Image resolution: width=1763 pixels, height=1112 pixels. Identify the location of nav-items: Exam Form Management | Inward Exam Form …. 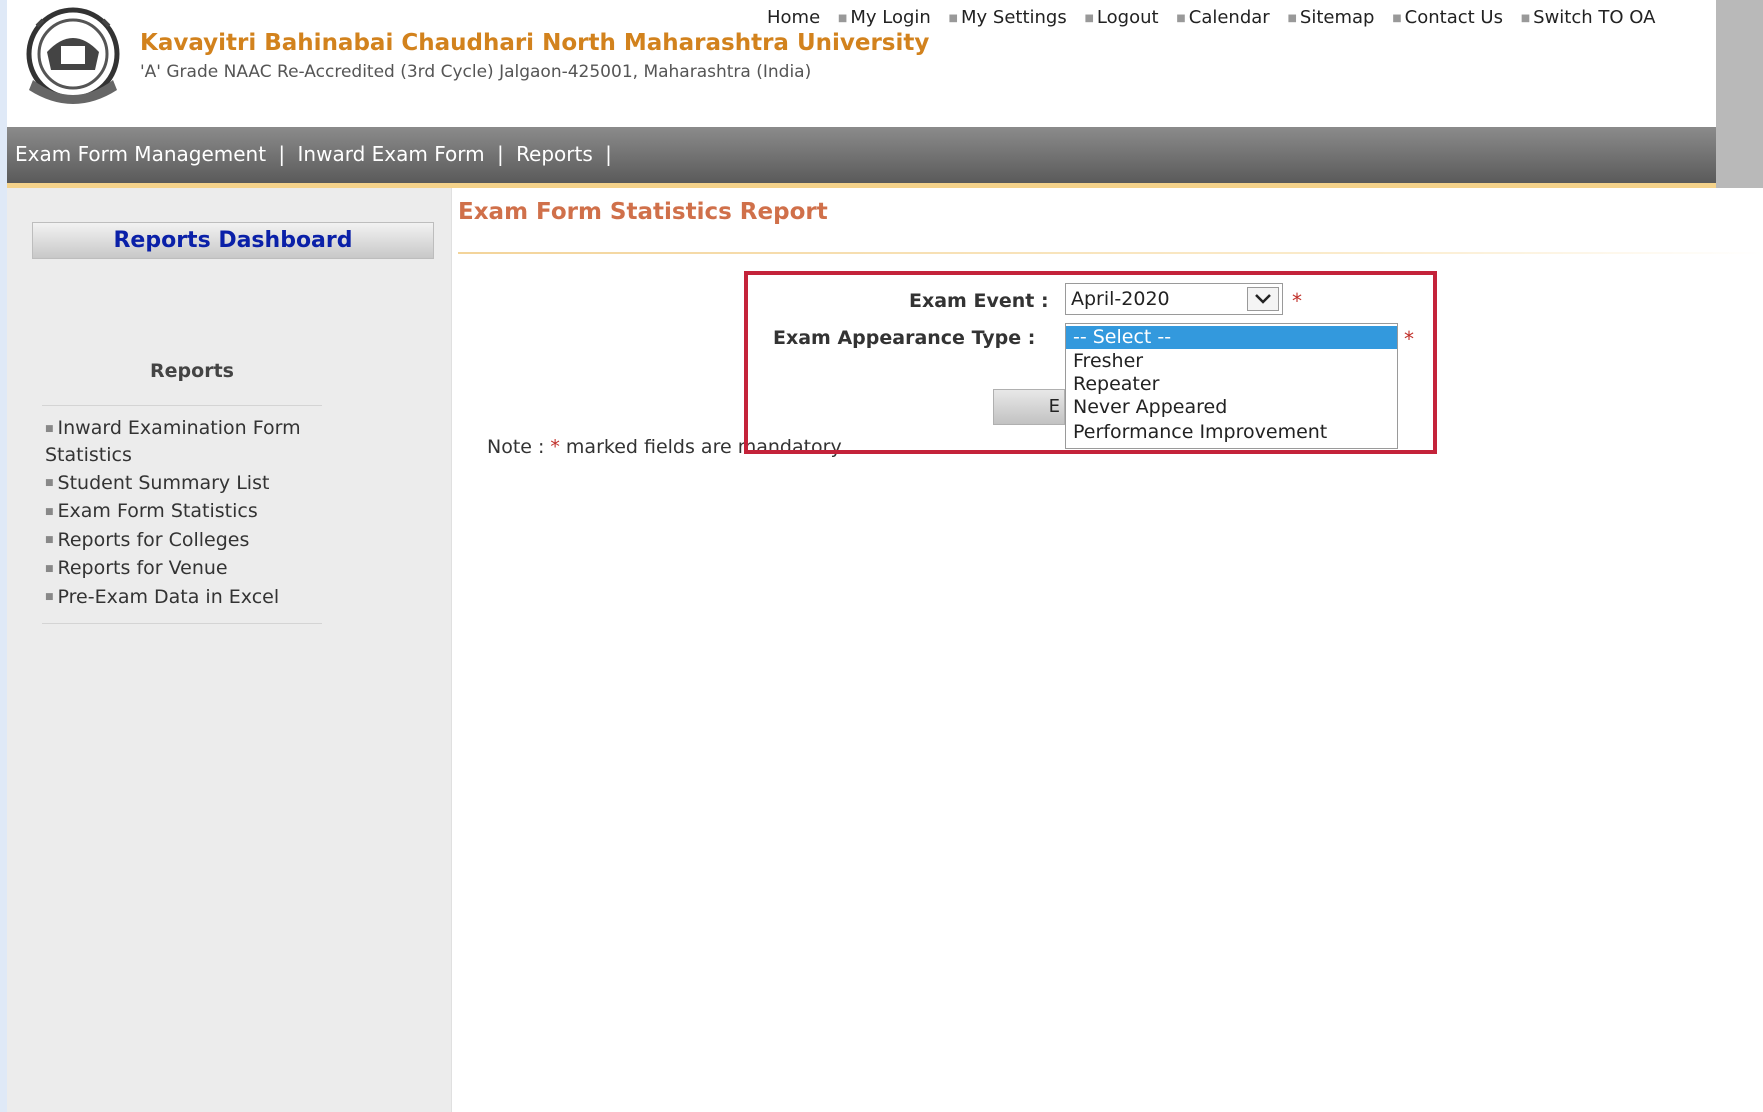
(316, 154).